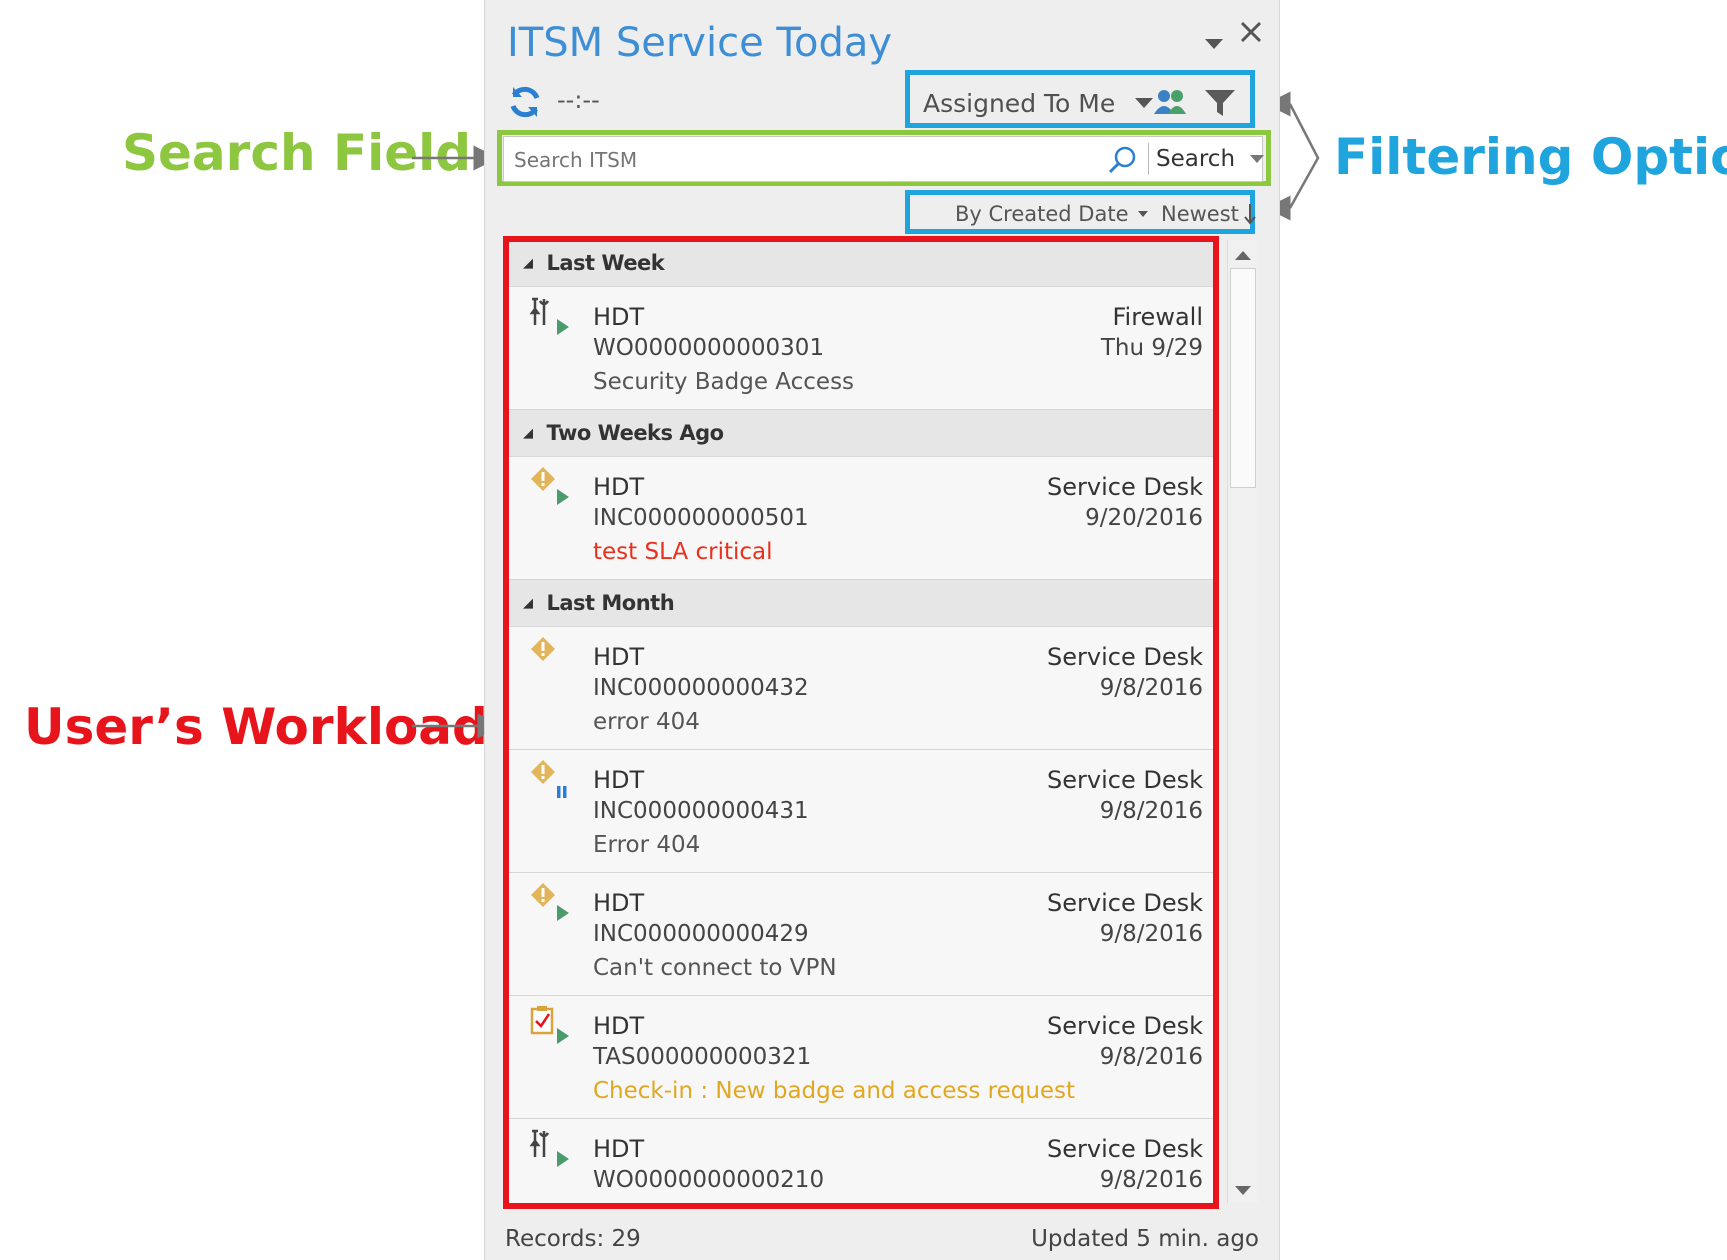 The height and width of the screenshot is (1260, 1727). What do you see at coordinates (715, 968) in the screenshot?
I see `item-summary: Can't connect to VPN` at bounding box center [715, 968].